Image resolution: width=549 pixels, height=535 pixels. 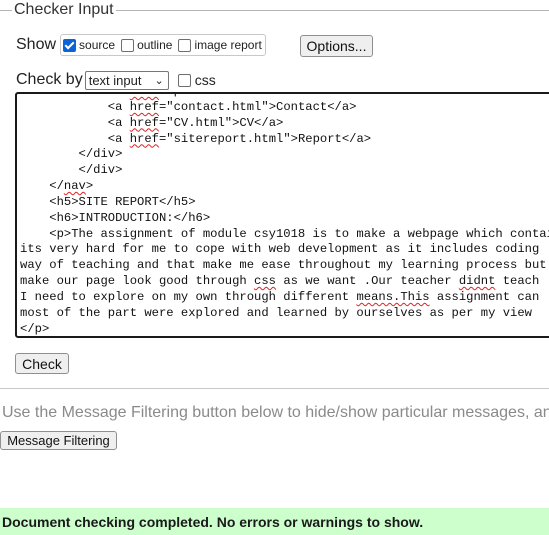 What do you see at coordinates (57, 186) in the screenshot?
I see `source-line: </nav>` at bounding box center [57, 186].